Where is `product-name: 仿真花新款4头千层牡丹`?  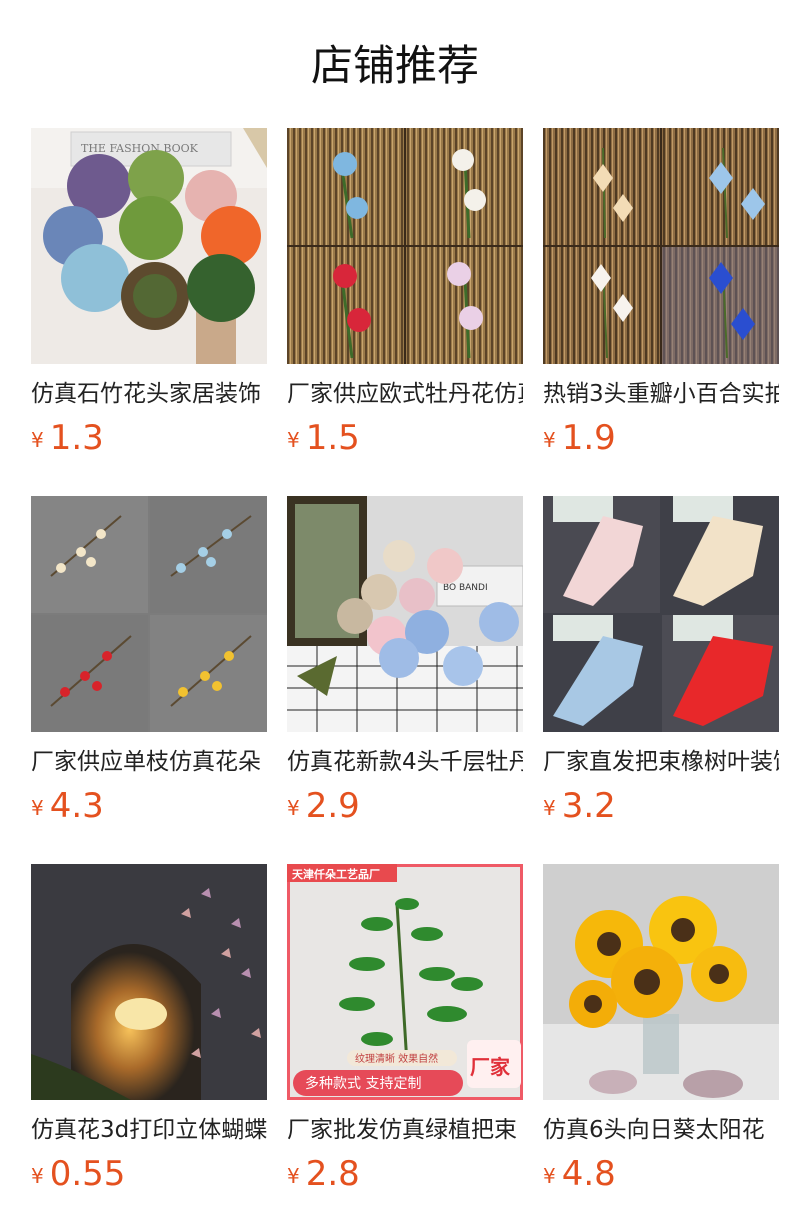 product-name: 仿真花新款4头千层牡丹 is located at coordinates (405, 762).